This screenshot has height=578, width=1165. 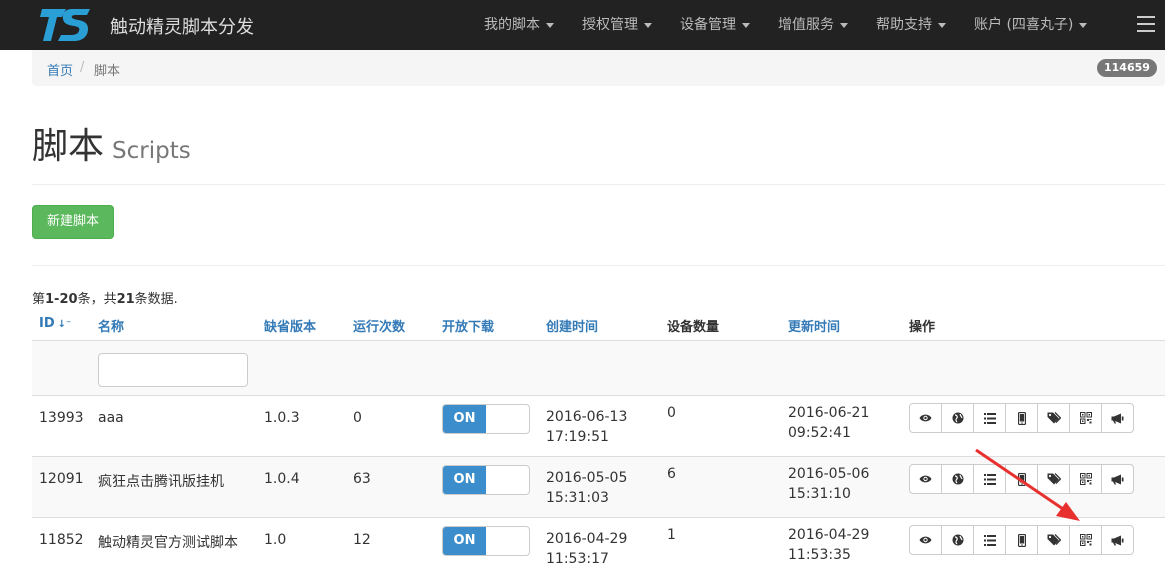 What do you see at coordinates (61, 540) in the screenshot?
I see `cell-id: 11852` at bounding box center [61, 540].